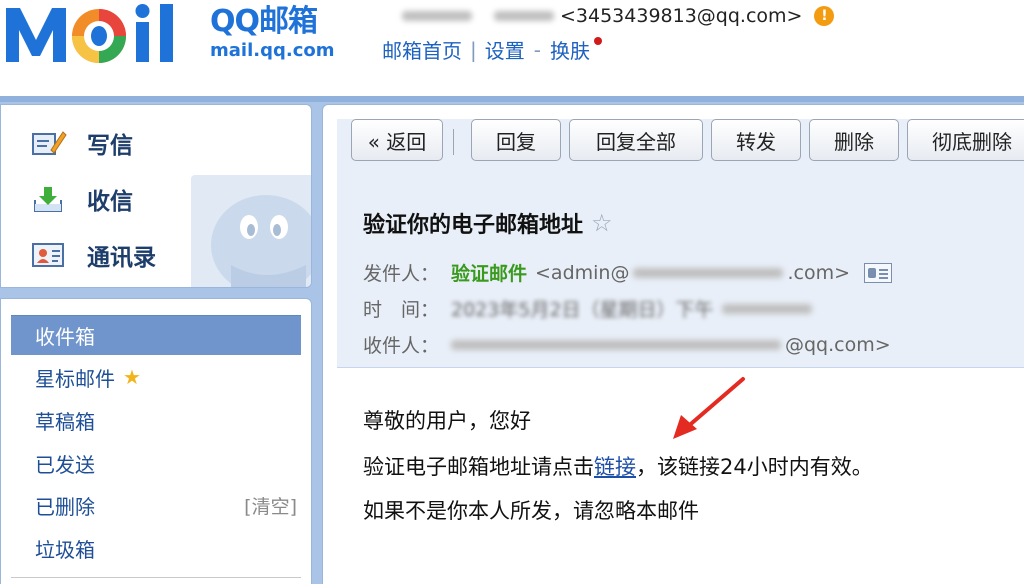 The width and height of the screenshot is (1024, 584). I want to click on body-line-1: 验证电子邮箱地址请点击链接，该链接24小时内有效。, so click(618, 466).